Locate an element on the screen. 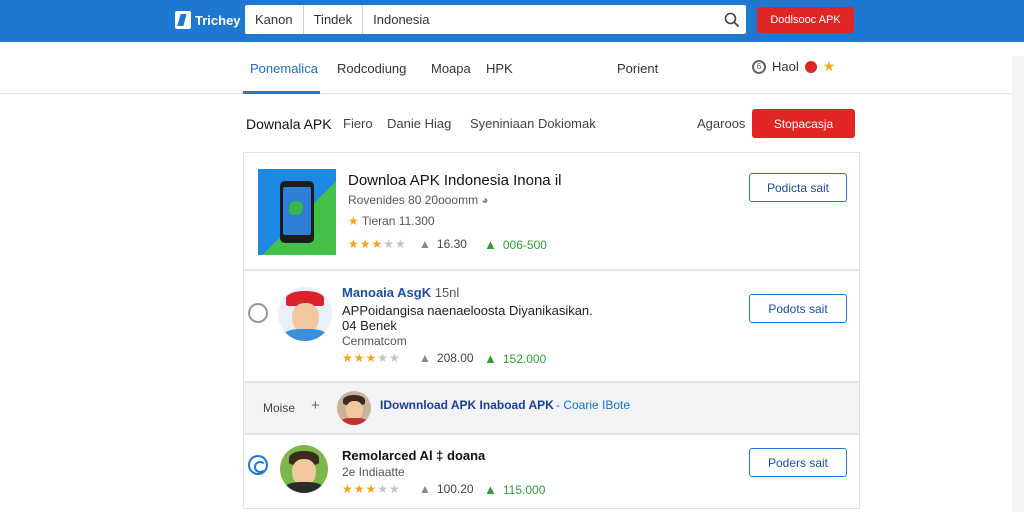  phone-icon is located at coordinates (297, 212).